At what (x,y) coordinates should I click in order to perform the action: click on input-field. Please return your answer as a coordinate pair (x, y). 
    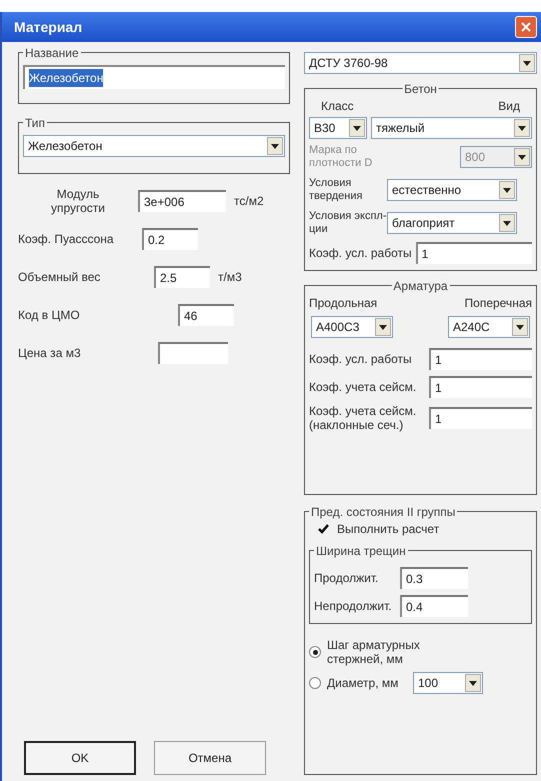
    Looking at the image, I should click on (193, 353).